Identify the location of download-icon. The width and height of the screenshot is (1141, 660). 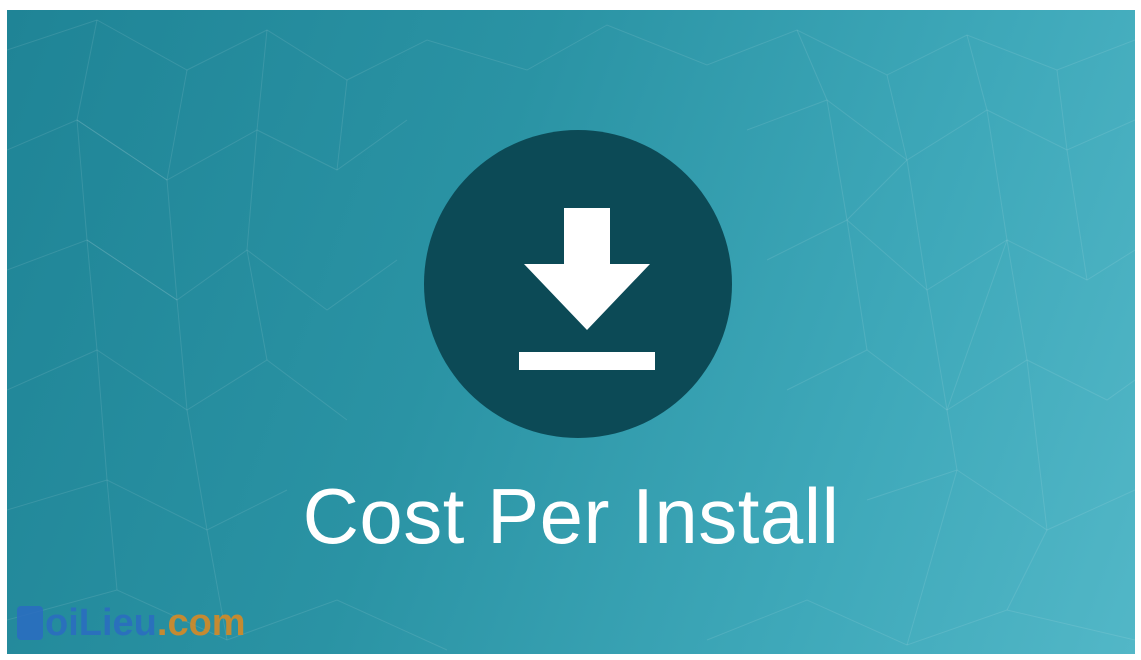
(587, 289).